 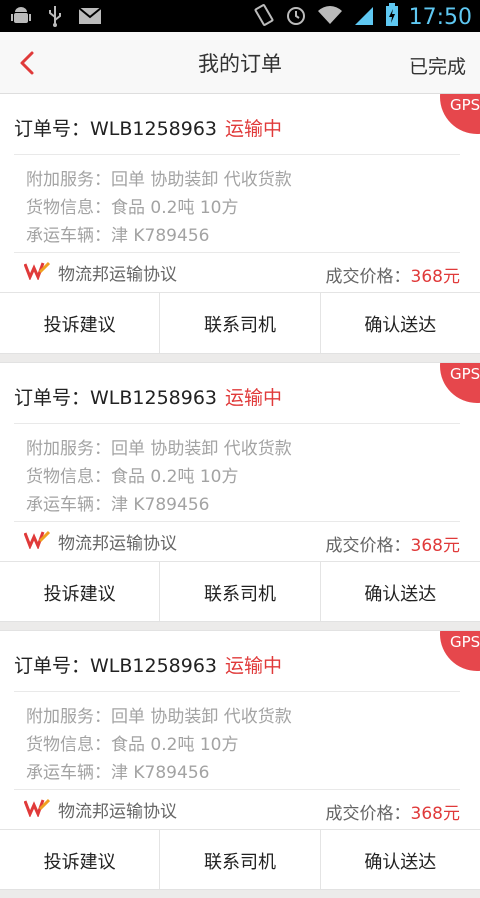 I want to click on status-time: 17:50, so click(x=440, y=17).